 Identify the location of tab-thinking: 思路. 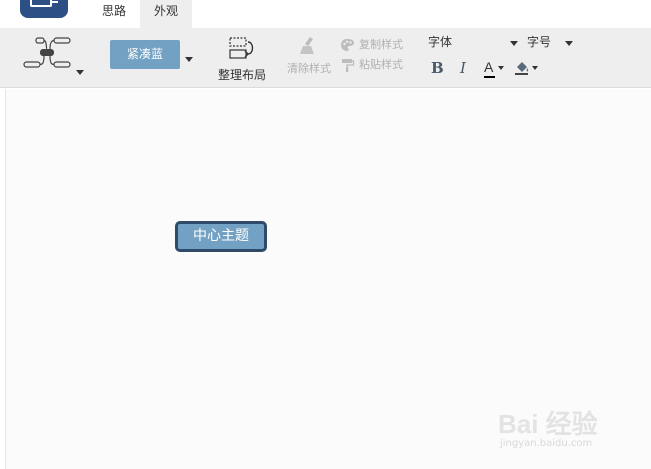
(114, 14).